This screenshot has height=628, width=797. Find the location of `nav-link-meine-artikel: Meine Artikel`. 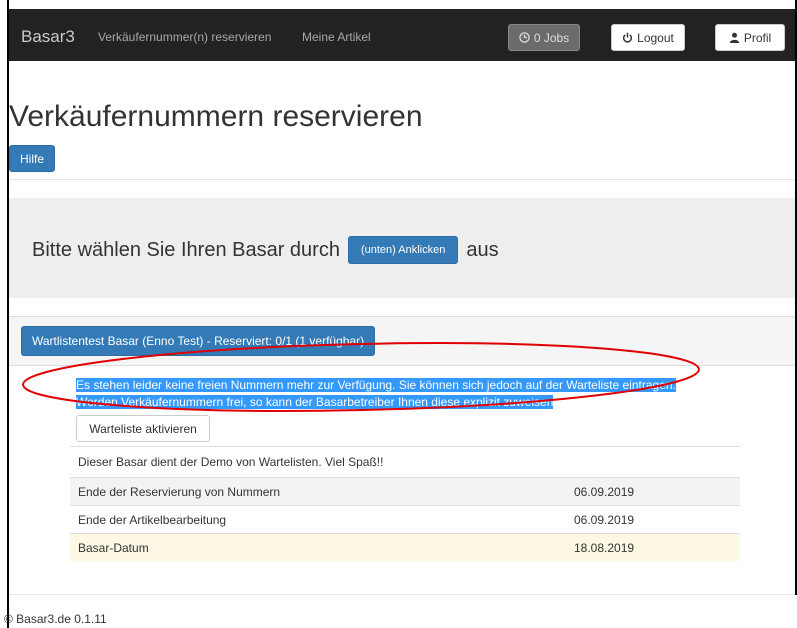

nav-link-meine-artikel: Meine Artikel is located at coordinates (336, 37).